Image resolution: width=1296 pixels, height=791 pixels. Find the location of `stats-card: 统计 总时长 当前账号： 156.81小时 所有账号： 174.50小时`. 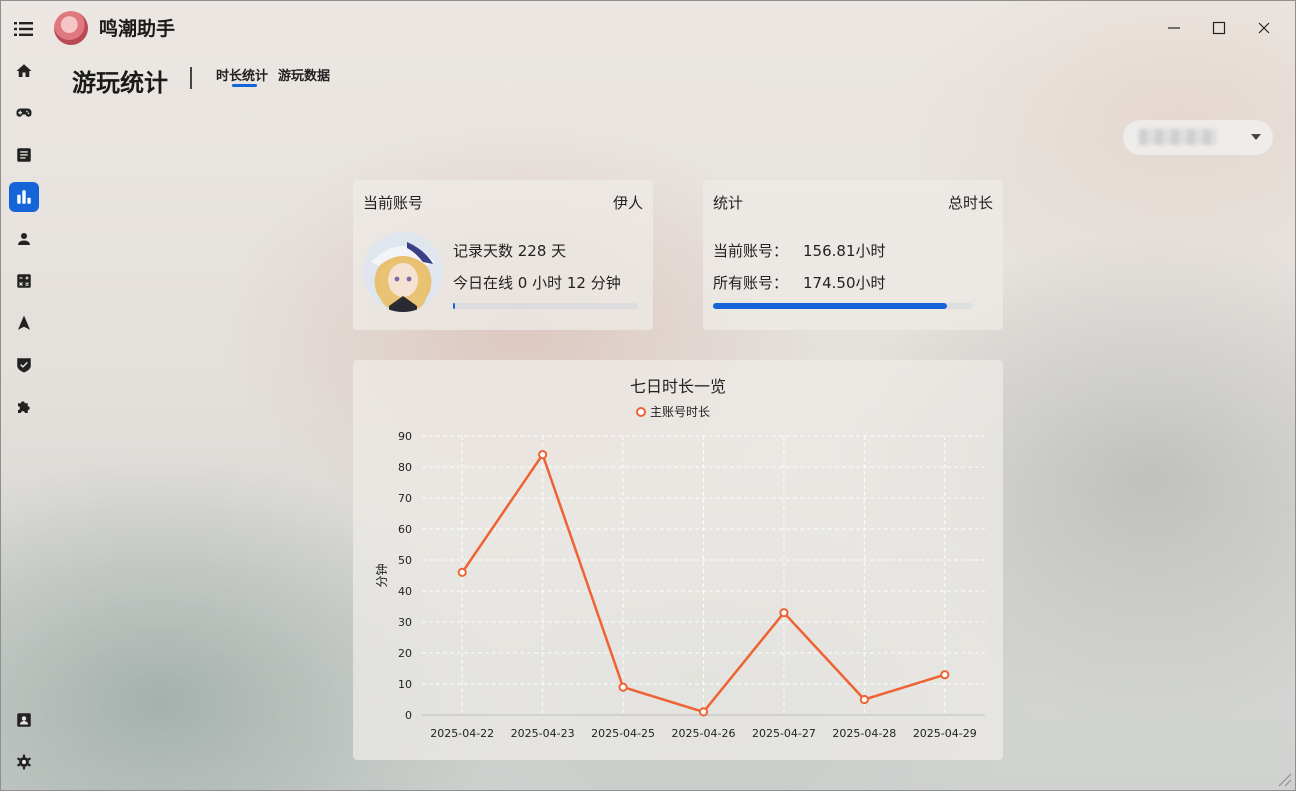

stats-card: 统计 总时长 当前账号： 156.81小时 所有账号： 174.50小时 is located at coordinates (853, 255).